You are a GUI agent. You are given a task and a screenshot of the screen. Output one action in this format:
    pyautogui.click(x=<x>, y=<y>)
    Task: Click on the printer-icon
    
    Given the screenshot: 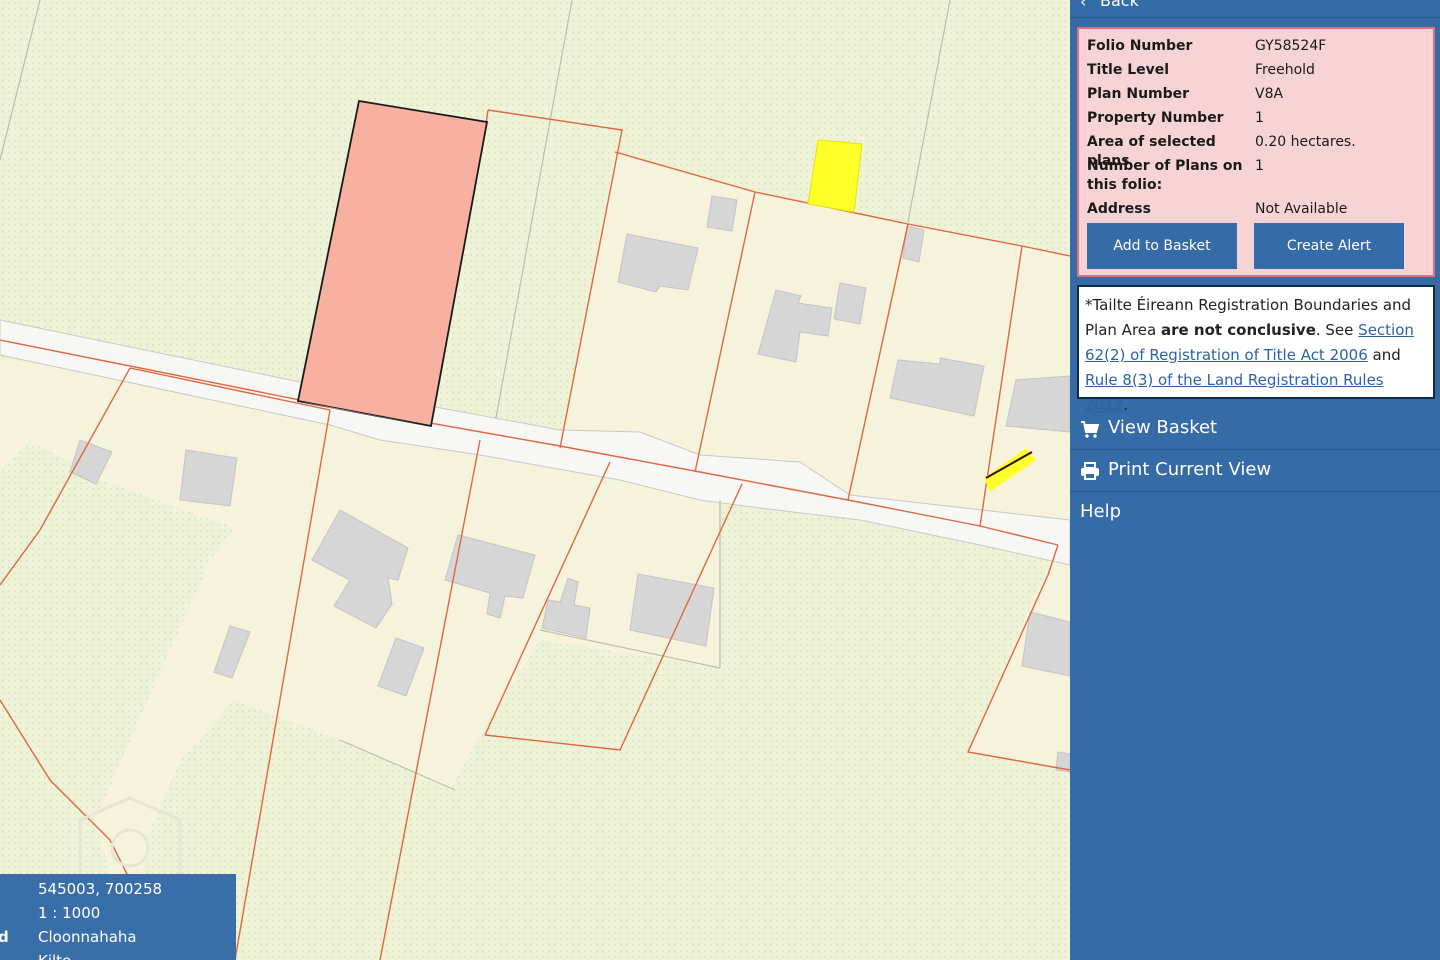 What is the action you would take?
    pyautogui.click(x=1090, y=471)
    